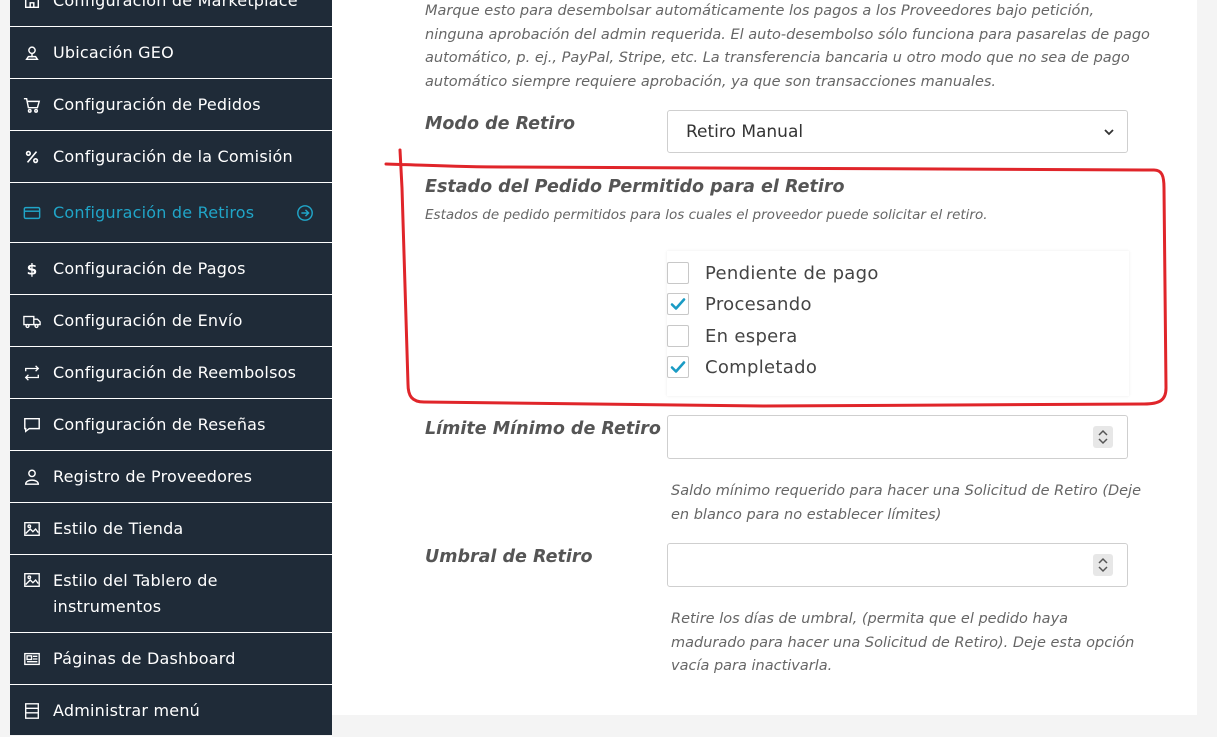  Describe the element at coordinates (113, 52) in the screenshot. I see `sidebar-item-label: Ubicación GEO` at that location.